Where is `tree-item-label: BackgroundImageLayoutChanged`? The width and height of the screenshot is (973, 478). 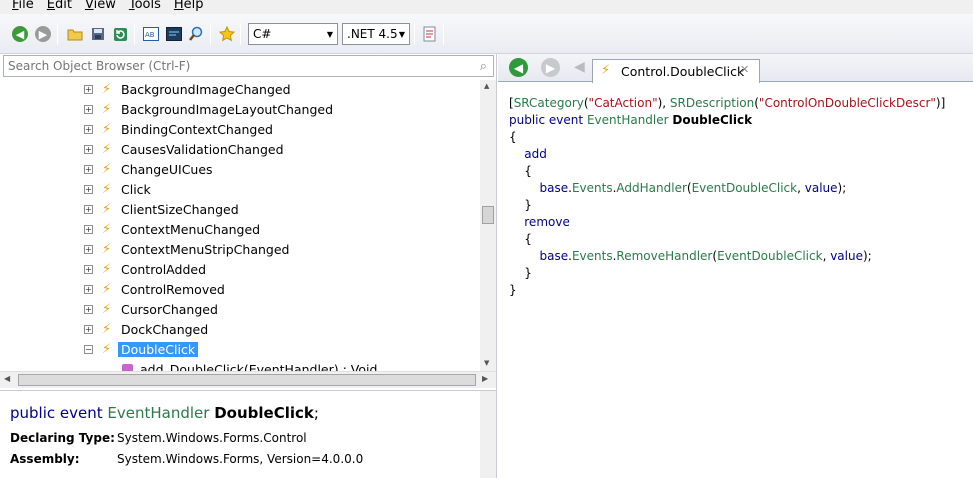
tree-item-label: BackgroundImageLayoutChanged is located at coordinates (227, 109).